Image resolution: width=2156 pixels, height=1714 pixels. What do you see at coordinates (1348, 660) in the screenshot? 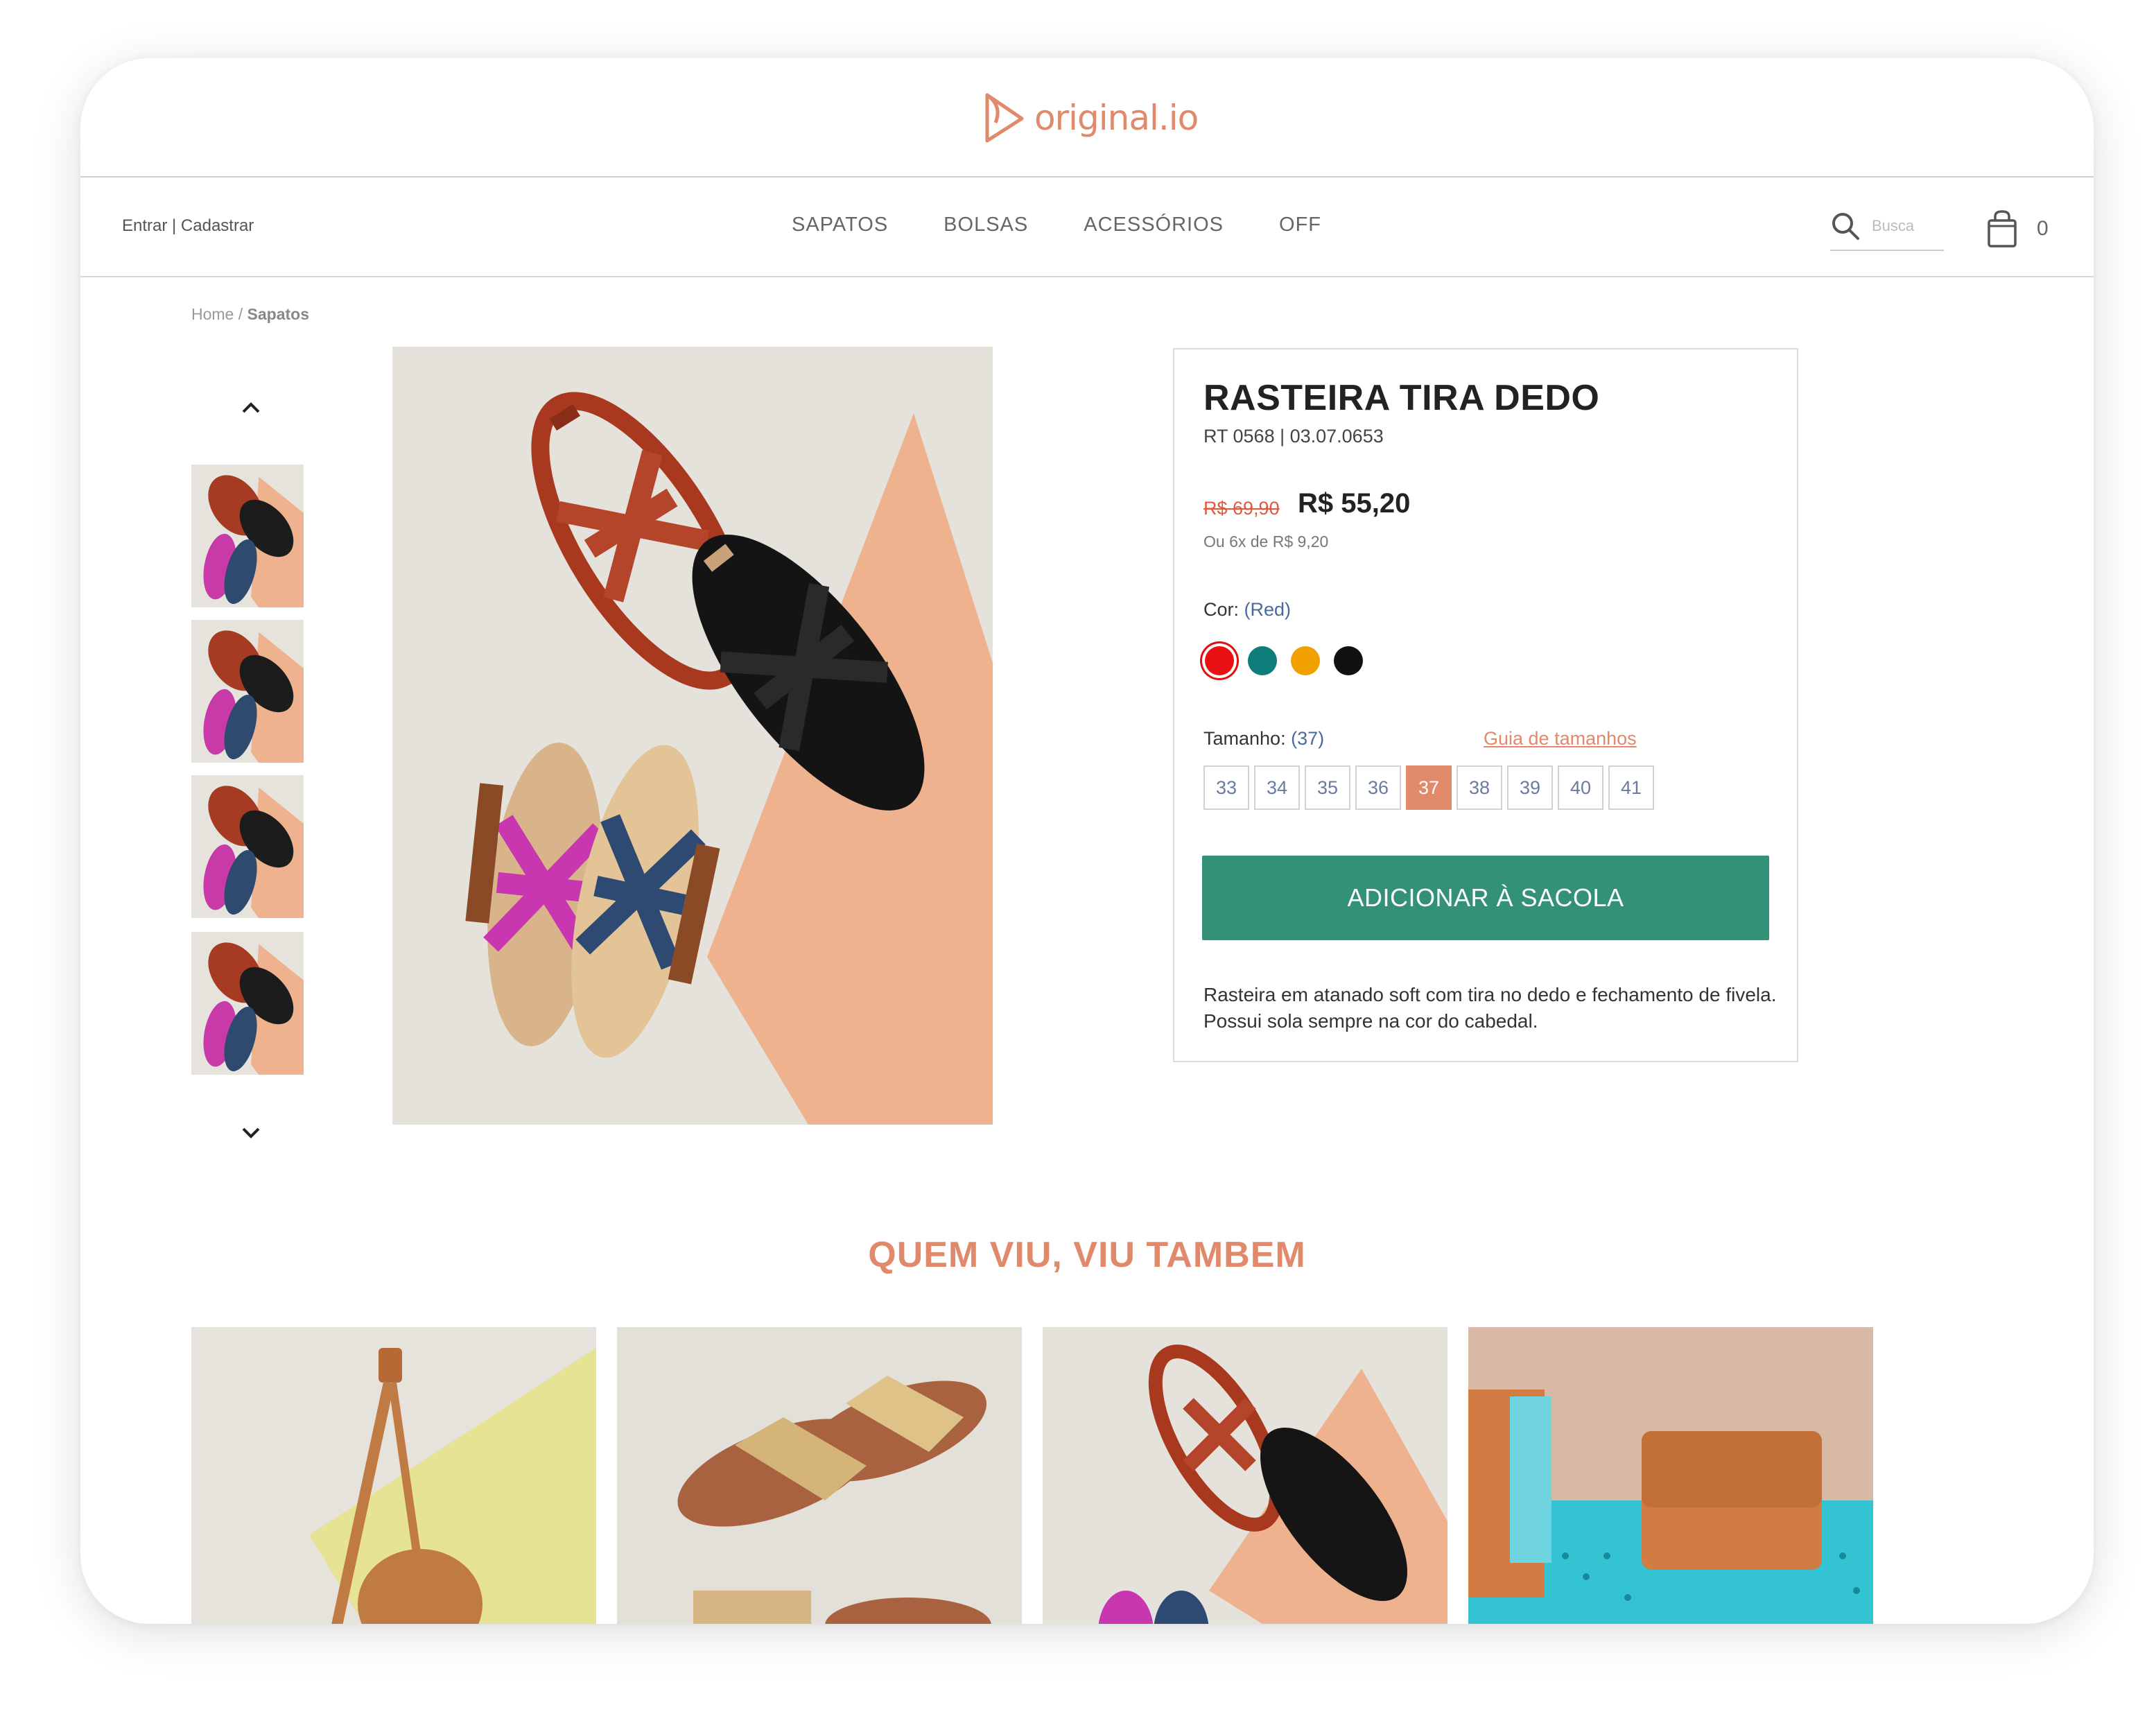
I see `color-swatch-black` at bounding box center [1348, 660].